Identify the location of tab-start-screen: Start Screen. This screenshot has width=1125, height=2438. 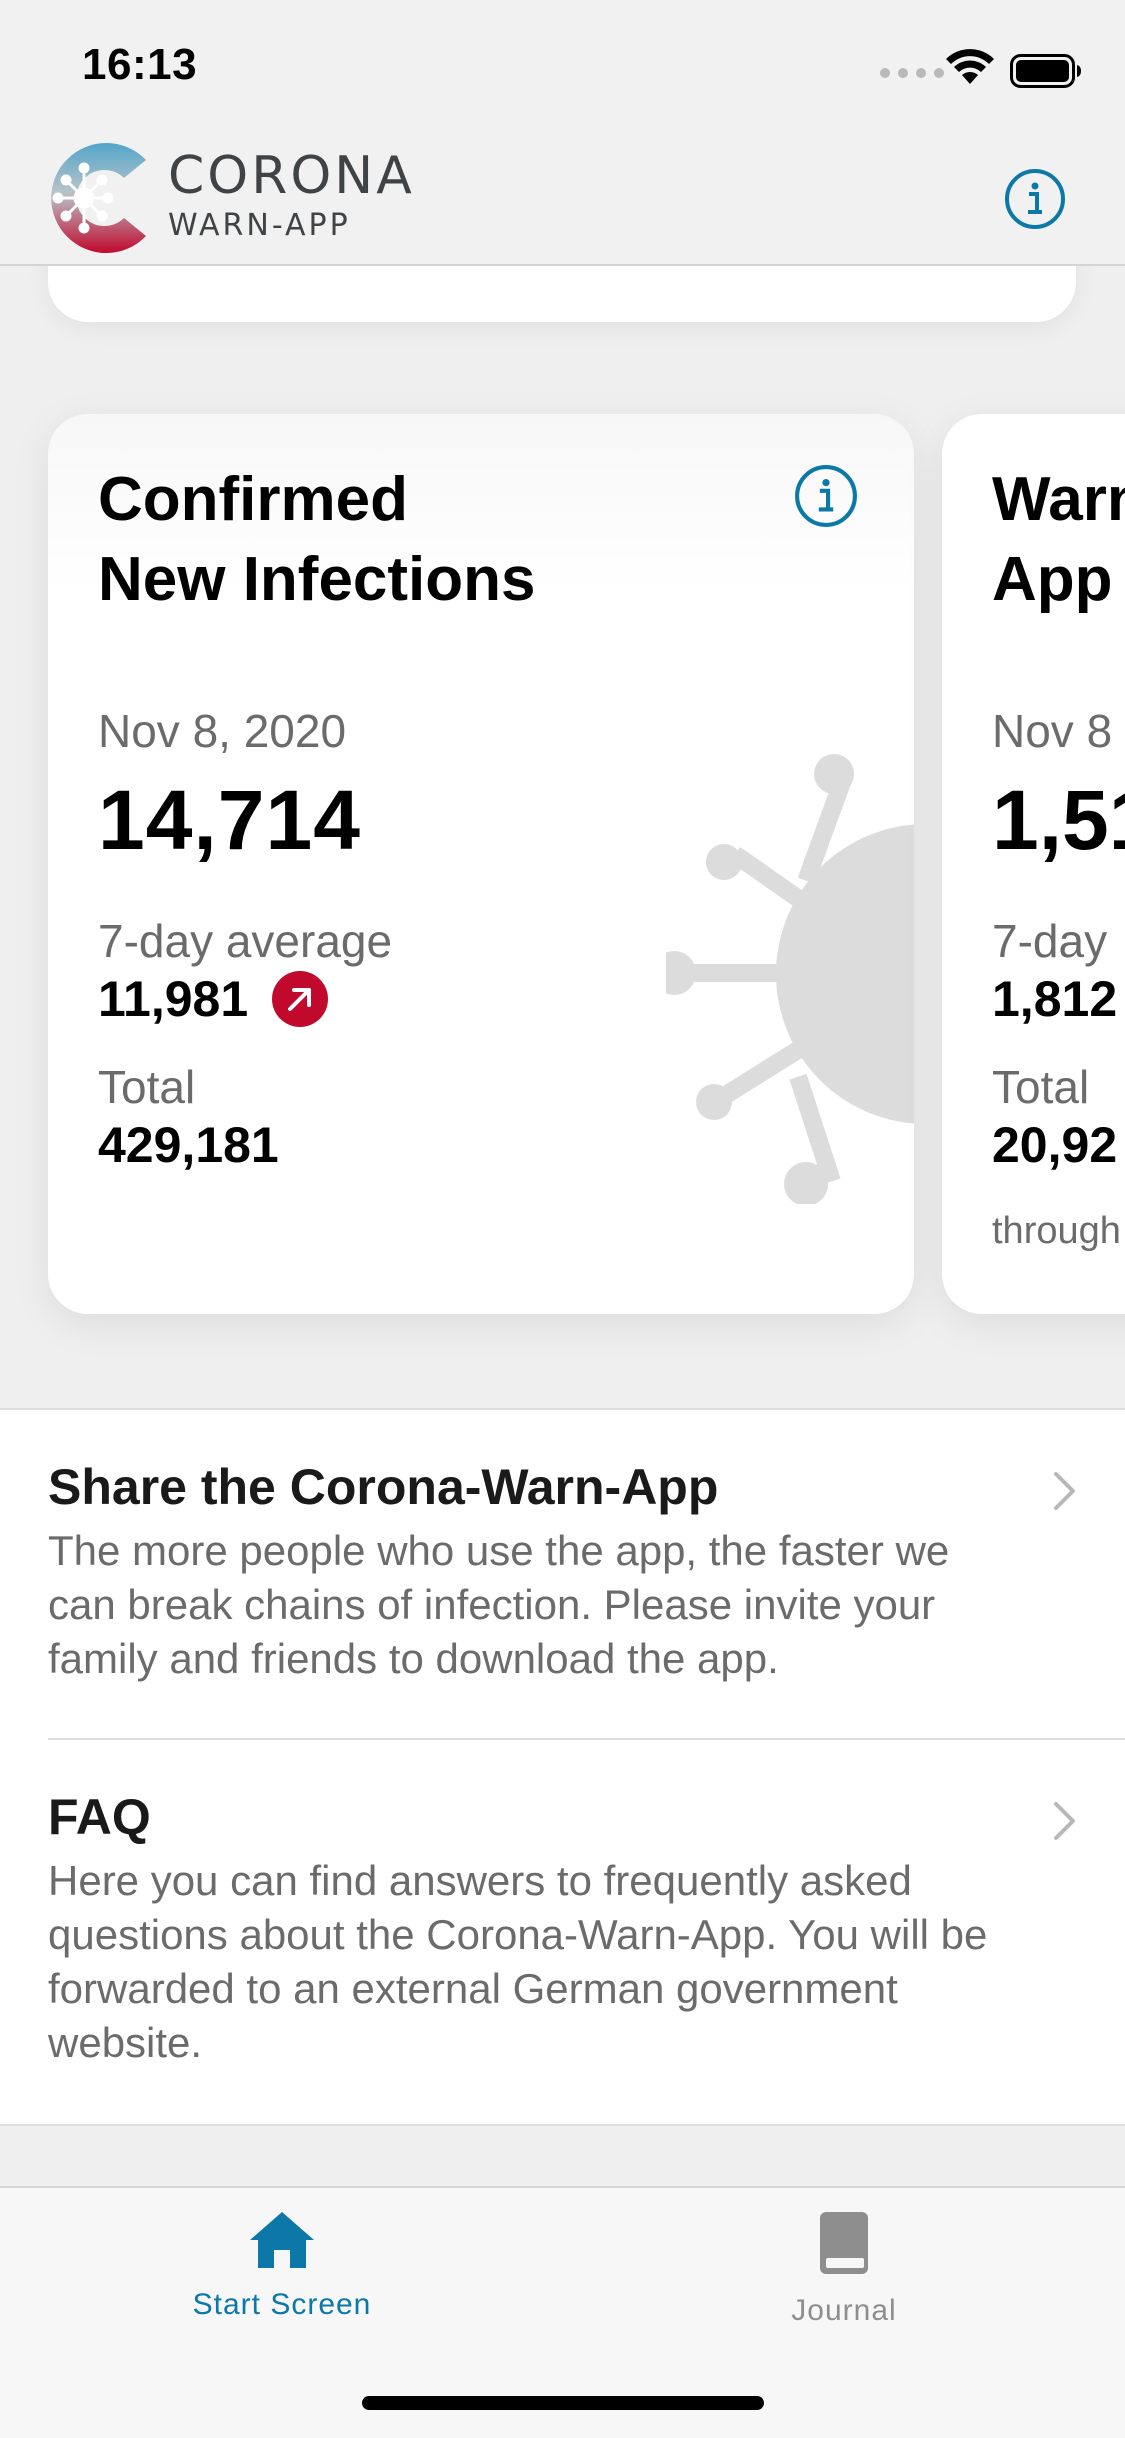
(282, 2266).